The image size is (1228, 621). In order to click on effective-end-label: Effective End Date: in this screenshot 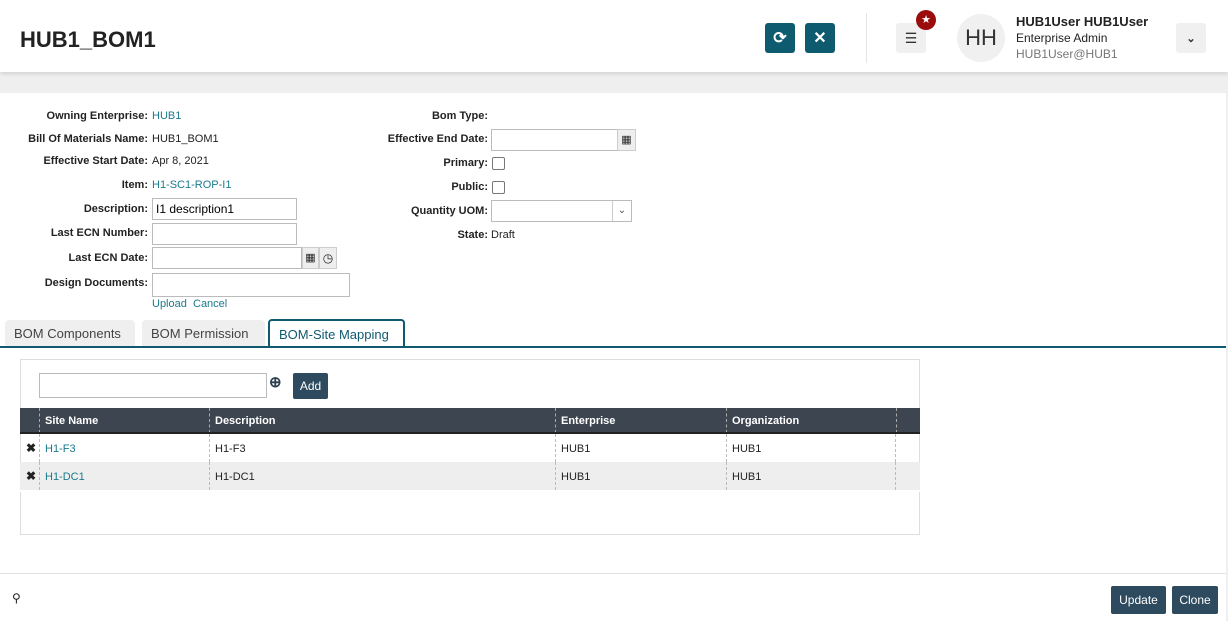, I will do `click(437, 139)`.